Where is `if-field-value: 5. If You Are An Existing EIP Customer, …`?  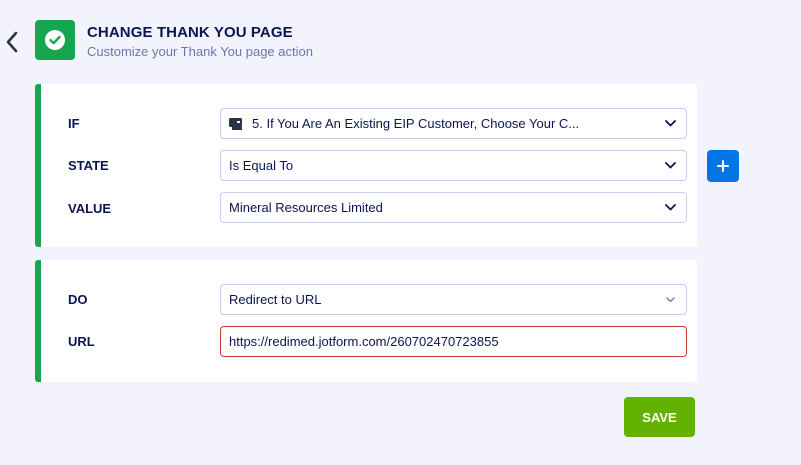 if-field-value: 5. If You Are An Existing EIP Customer, … is located at coordinates (416, 123).